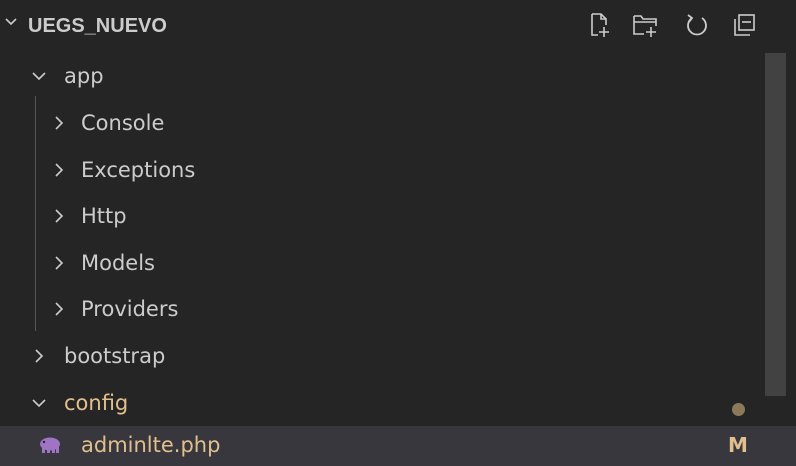 This screenshot has height=466, width=796. Describe the element at coordinates (398, 123) in the screenshot. I see `tree-item-console: Console` at that location.